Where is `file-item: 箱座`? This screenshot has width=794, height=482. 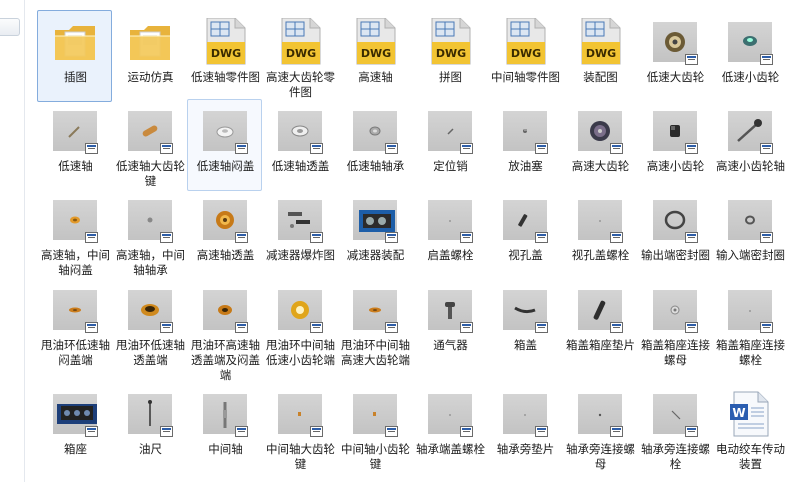
file-item: 箱座 is located at coordinates (74, 428).